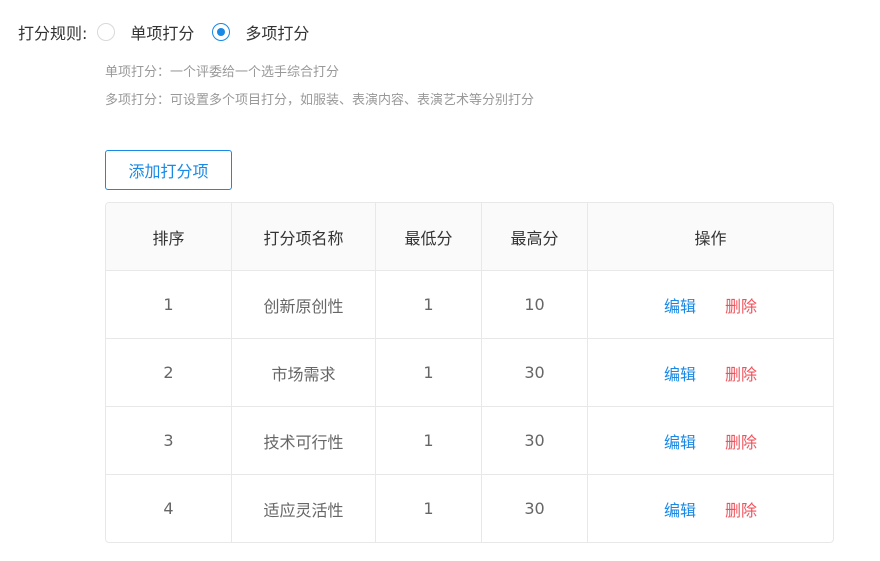 The width and height of the screenshot is (880, 561). I want to click on scoring-rule-group: 打分规则: 单项打分 多项打分, so click(172, 32).